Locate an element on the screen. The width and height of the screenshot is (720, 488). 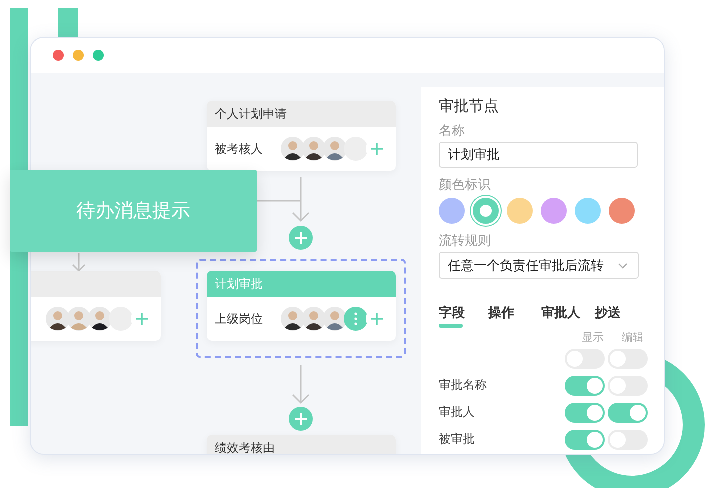
field-name: 审批人 is located at coordinates (457, 412).